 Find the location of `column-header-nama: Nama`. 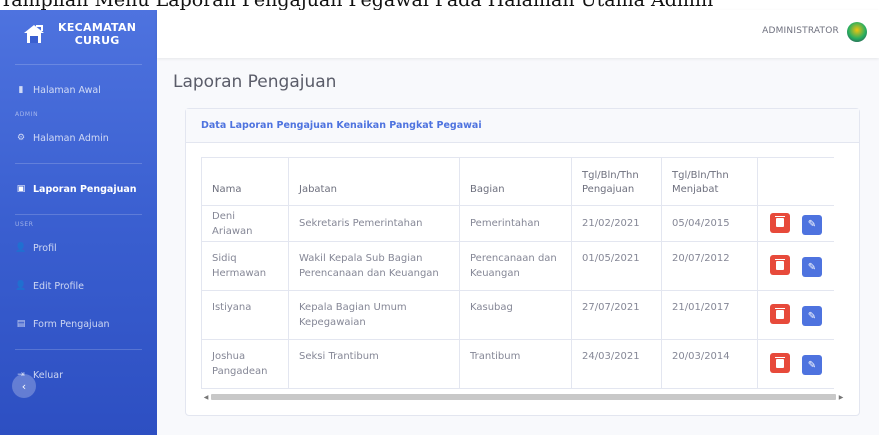

column-header-nama: Nama is located at coordinates (245, 181).